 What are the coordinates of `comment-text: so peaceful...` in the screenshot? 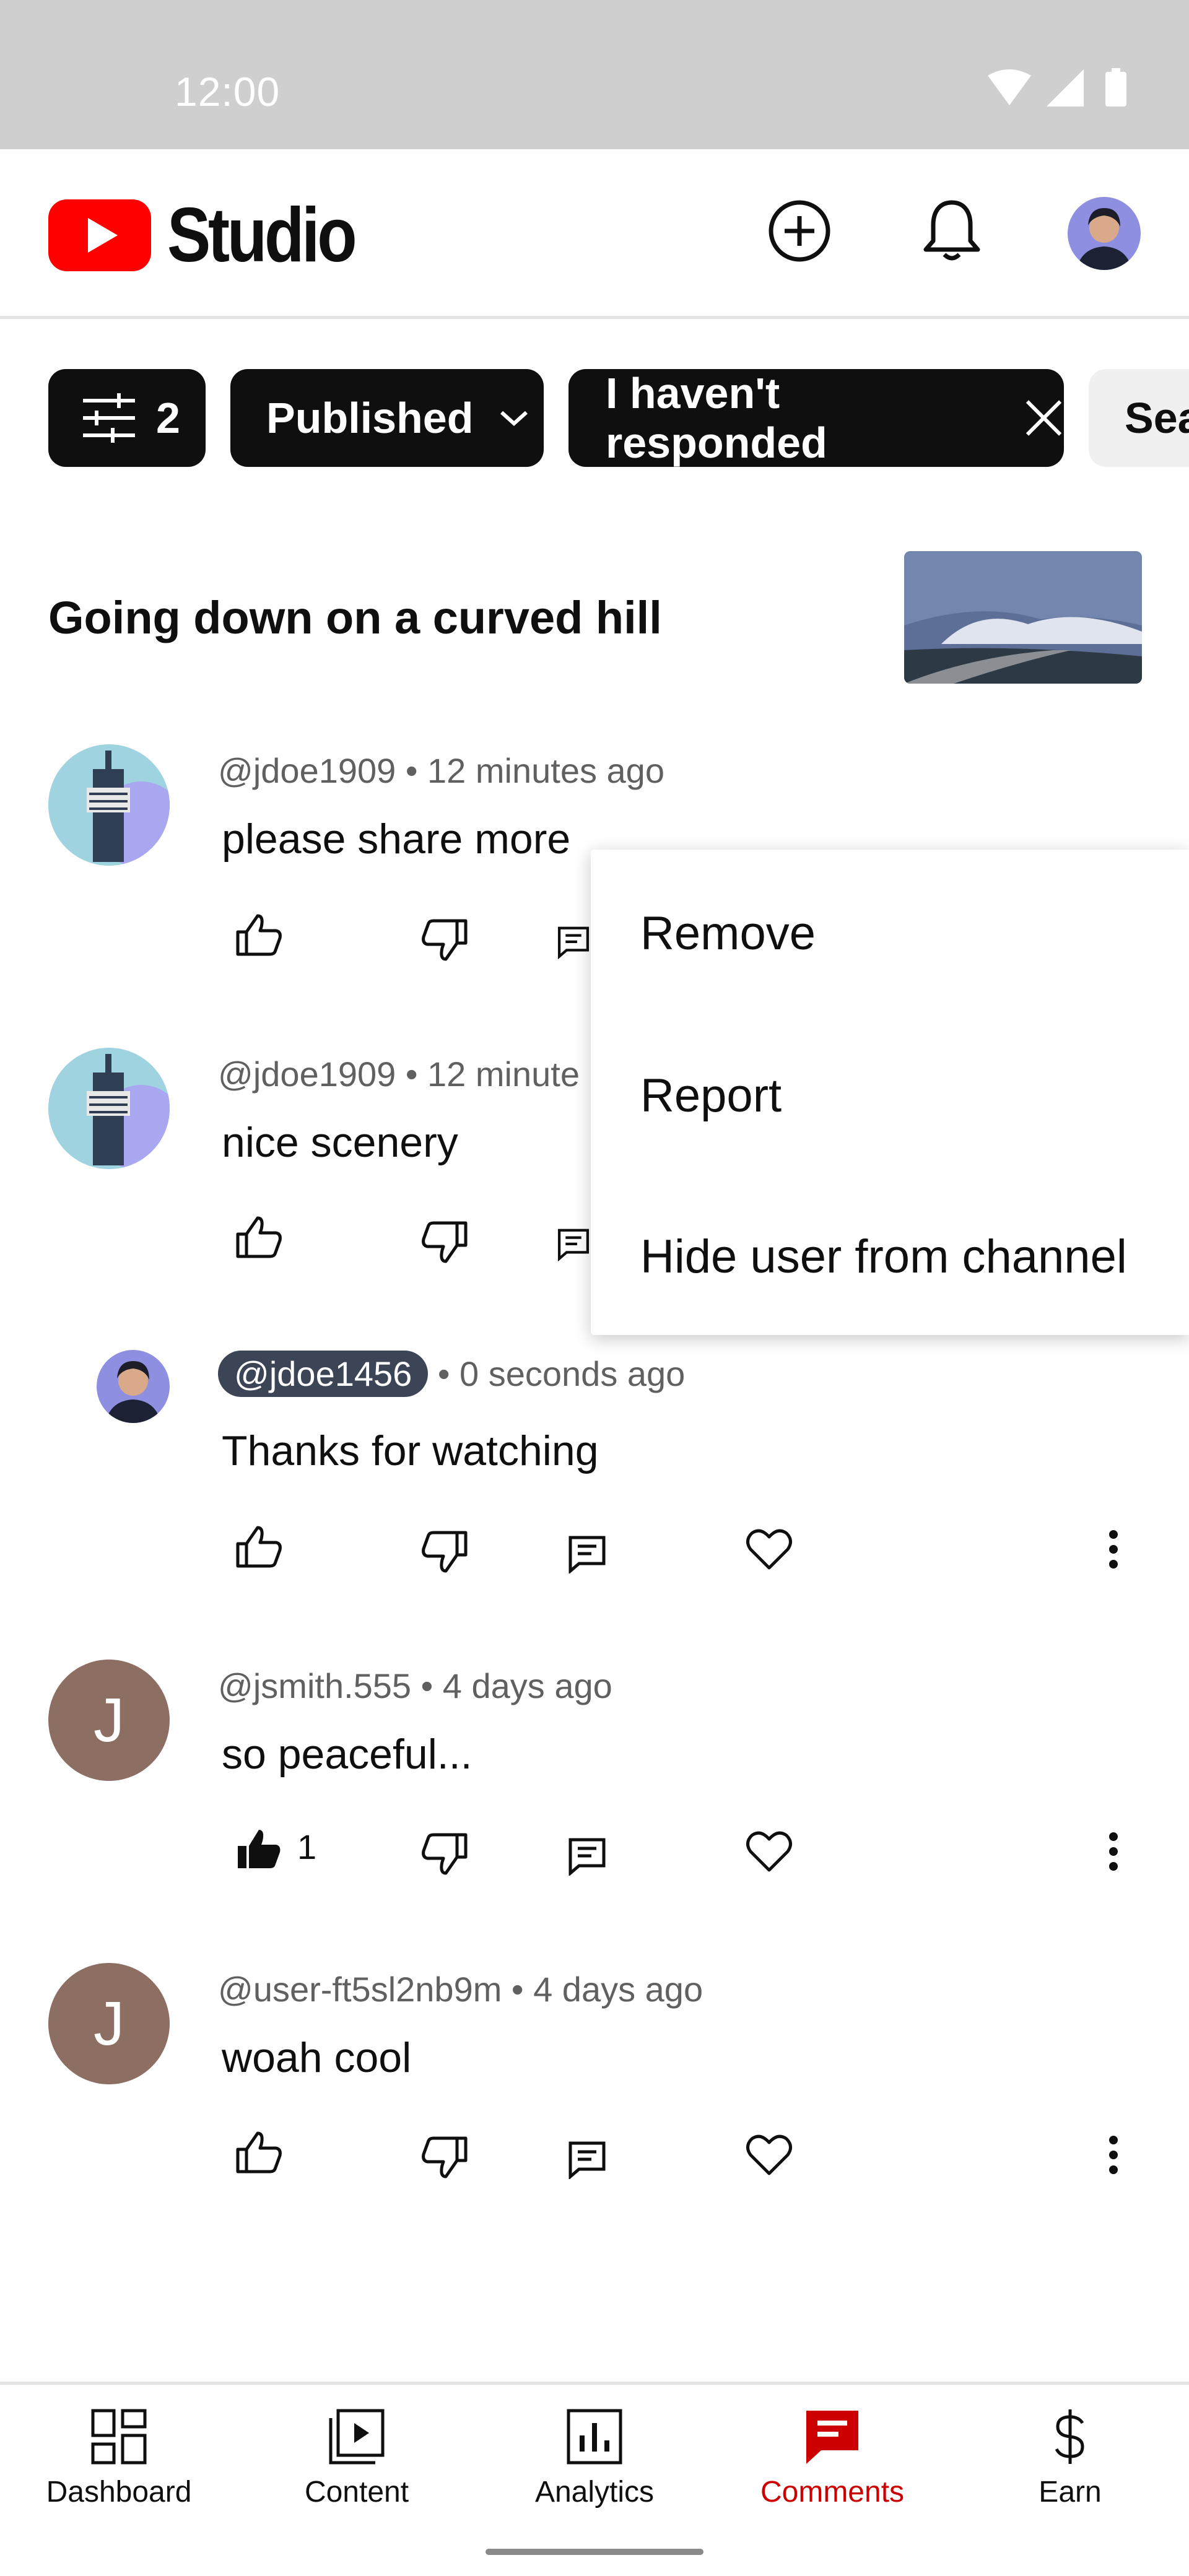 It's located at (347, 1754).